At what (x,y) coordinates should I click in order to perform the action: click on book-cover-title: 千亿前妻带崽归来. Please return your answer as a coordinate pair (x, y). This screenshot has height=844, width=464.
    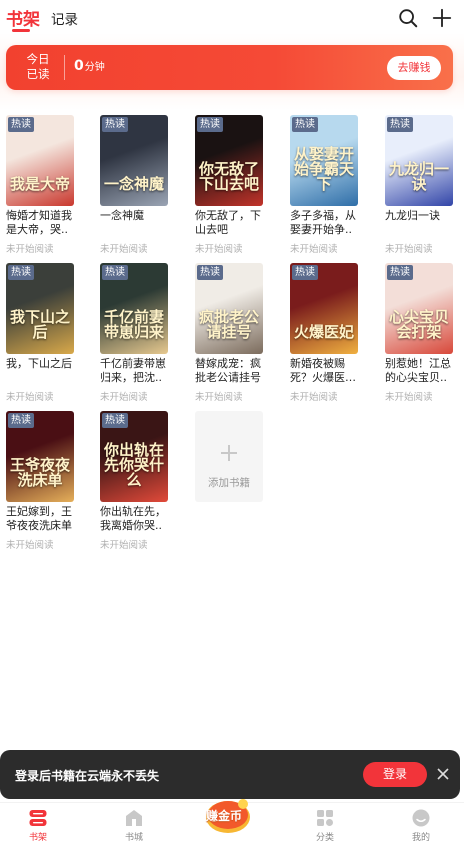
    Looking at the image, I should click on (134, 324).